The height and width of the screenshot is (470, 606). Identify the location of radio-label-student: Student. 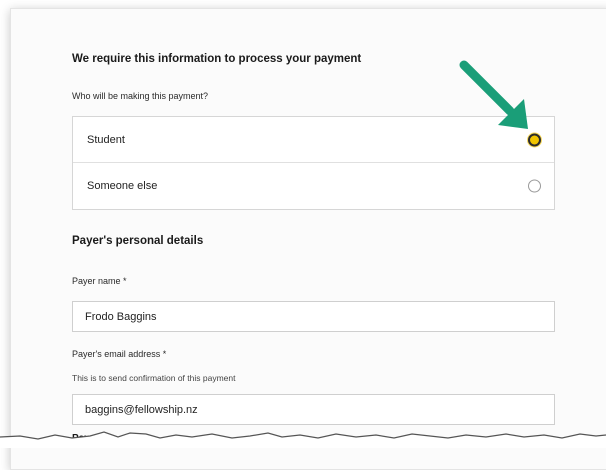
(106, 139).